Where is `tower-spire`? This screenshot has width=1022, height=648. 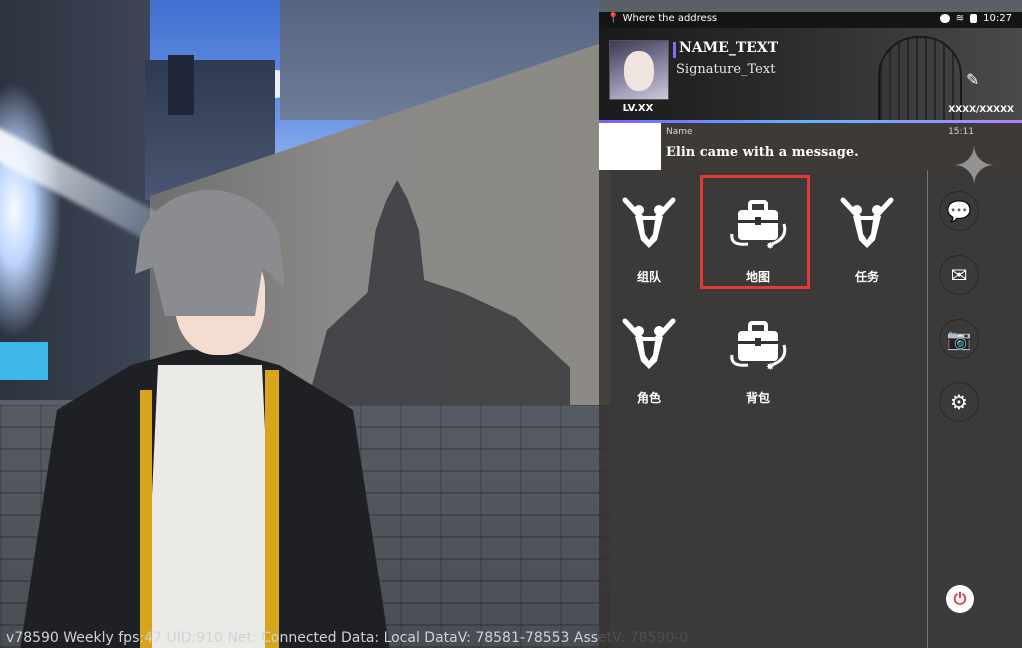 tower-spire is located at coordinates (181, 85).